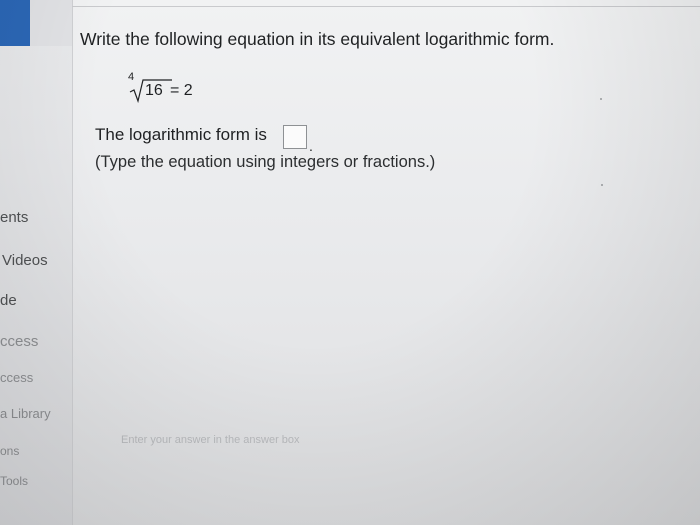  I want to click on footer-hint: Enter your answer in the answer box, so click(210, 440).